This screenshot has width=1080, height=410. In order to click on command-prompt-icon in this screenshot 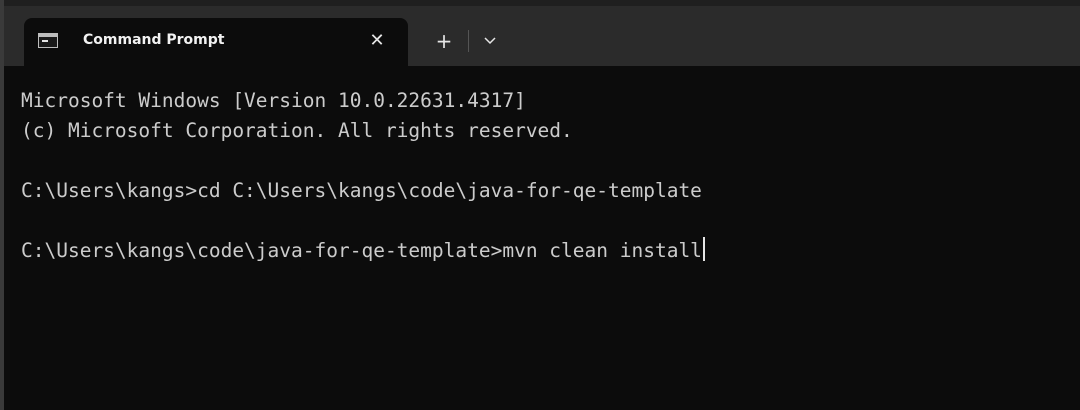, I will do `click(48, 40)`.